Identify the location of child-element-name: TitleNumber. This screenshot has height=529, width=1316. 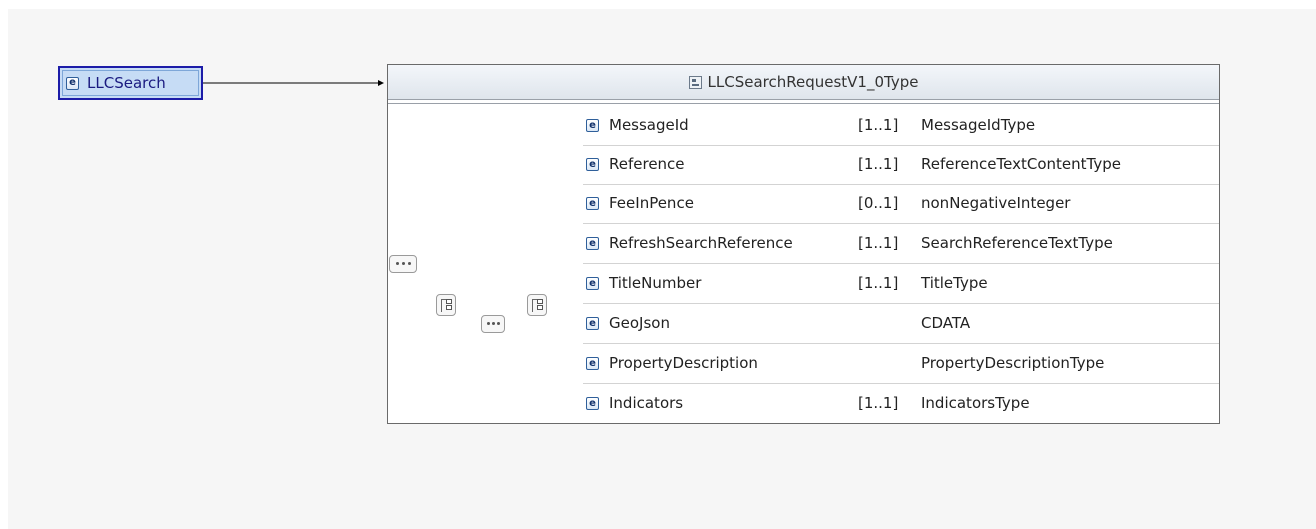
(655, 283).